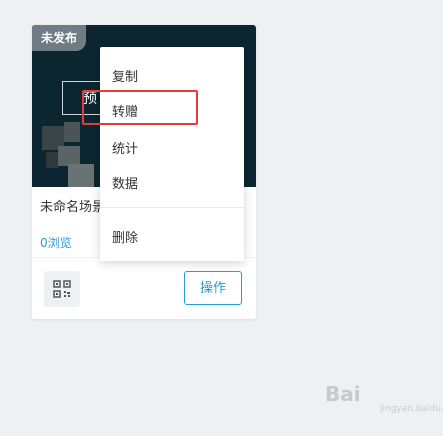 This screenshot has height=436, width=443. I want to click on menu-separator, so click(172, 207).